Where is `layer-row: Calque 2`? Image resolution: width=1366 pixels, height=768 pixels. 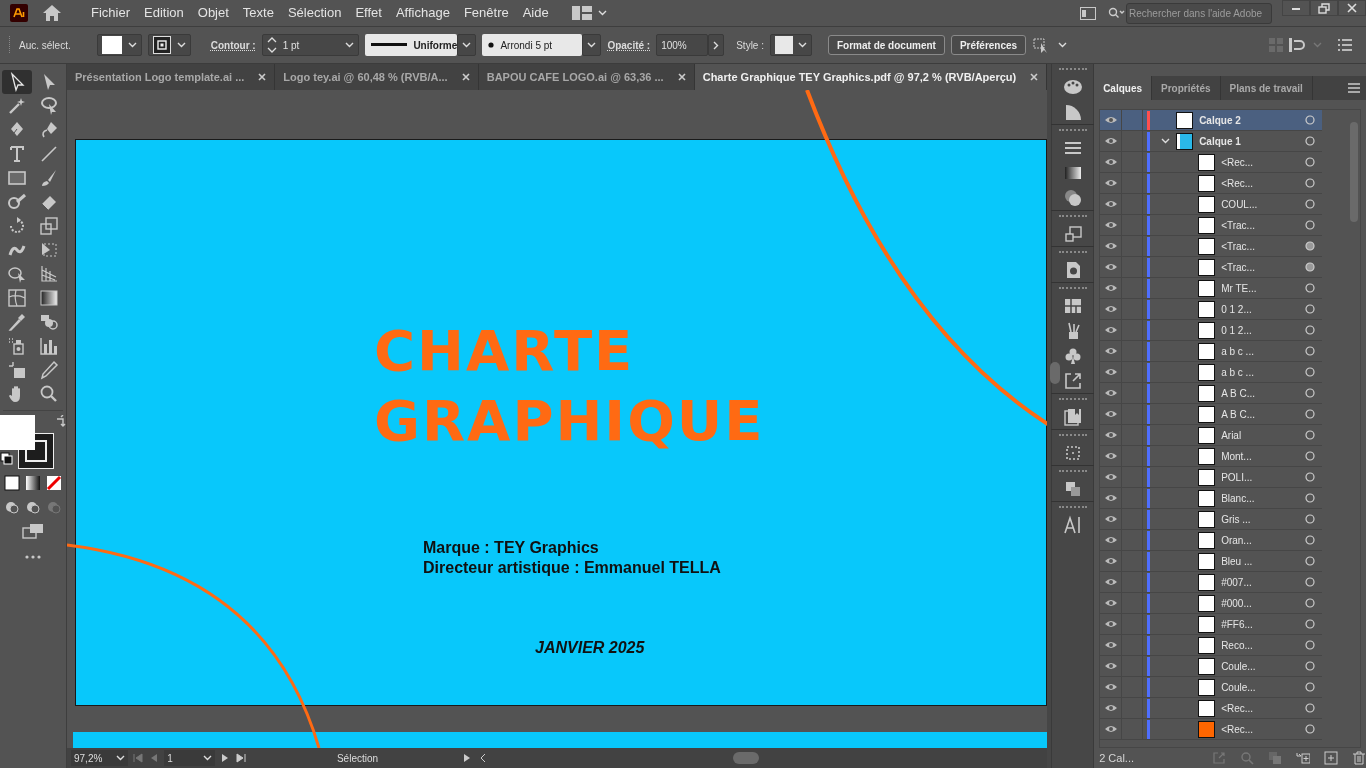
layer-row: Calque 2 is located at coordinates (1211, 120).